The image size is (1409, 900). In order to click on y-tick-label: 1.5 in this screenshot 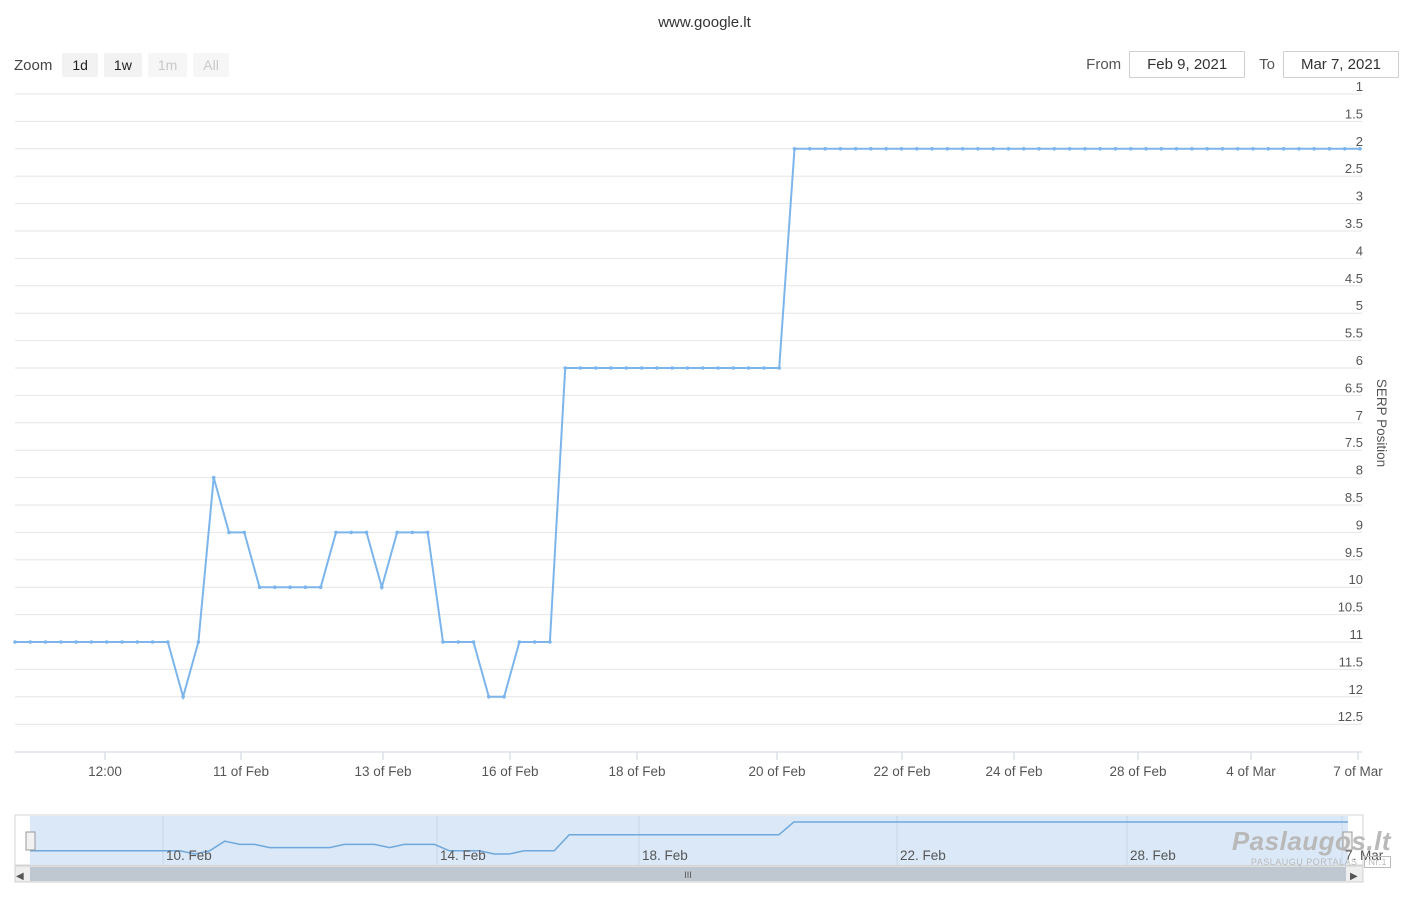, I will do `click(1354, 113)`.